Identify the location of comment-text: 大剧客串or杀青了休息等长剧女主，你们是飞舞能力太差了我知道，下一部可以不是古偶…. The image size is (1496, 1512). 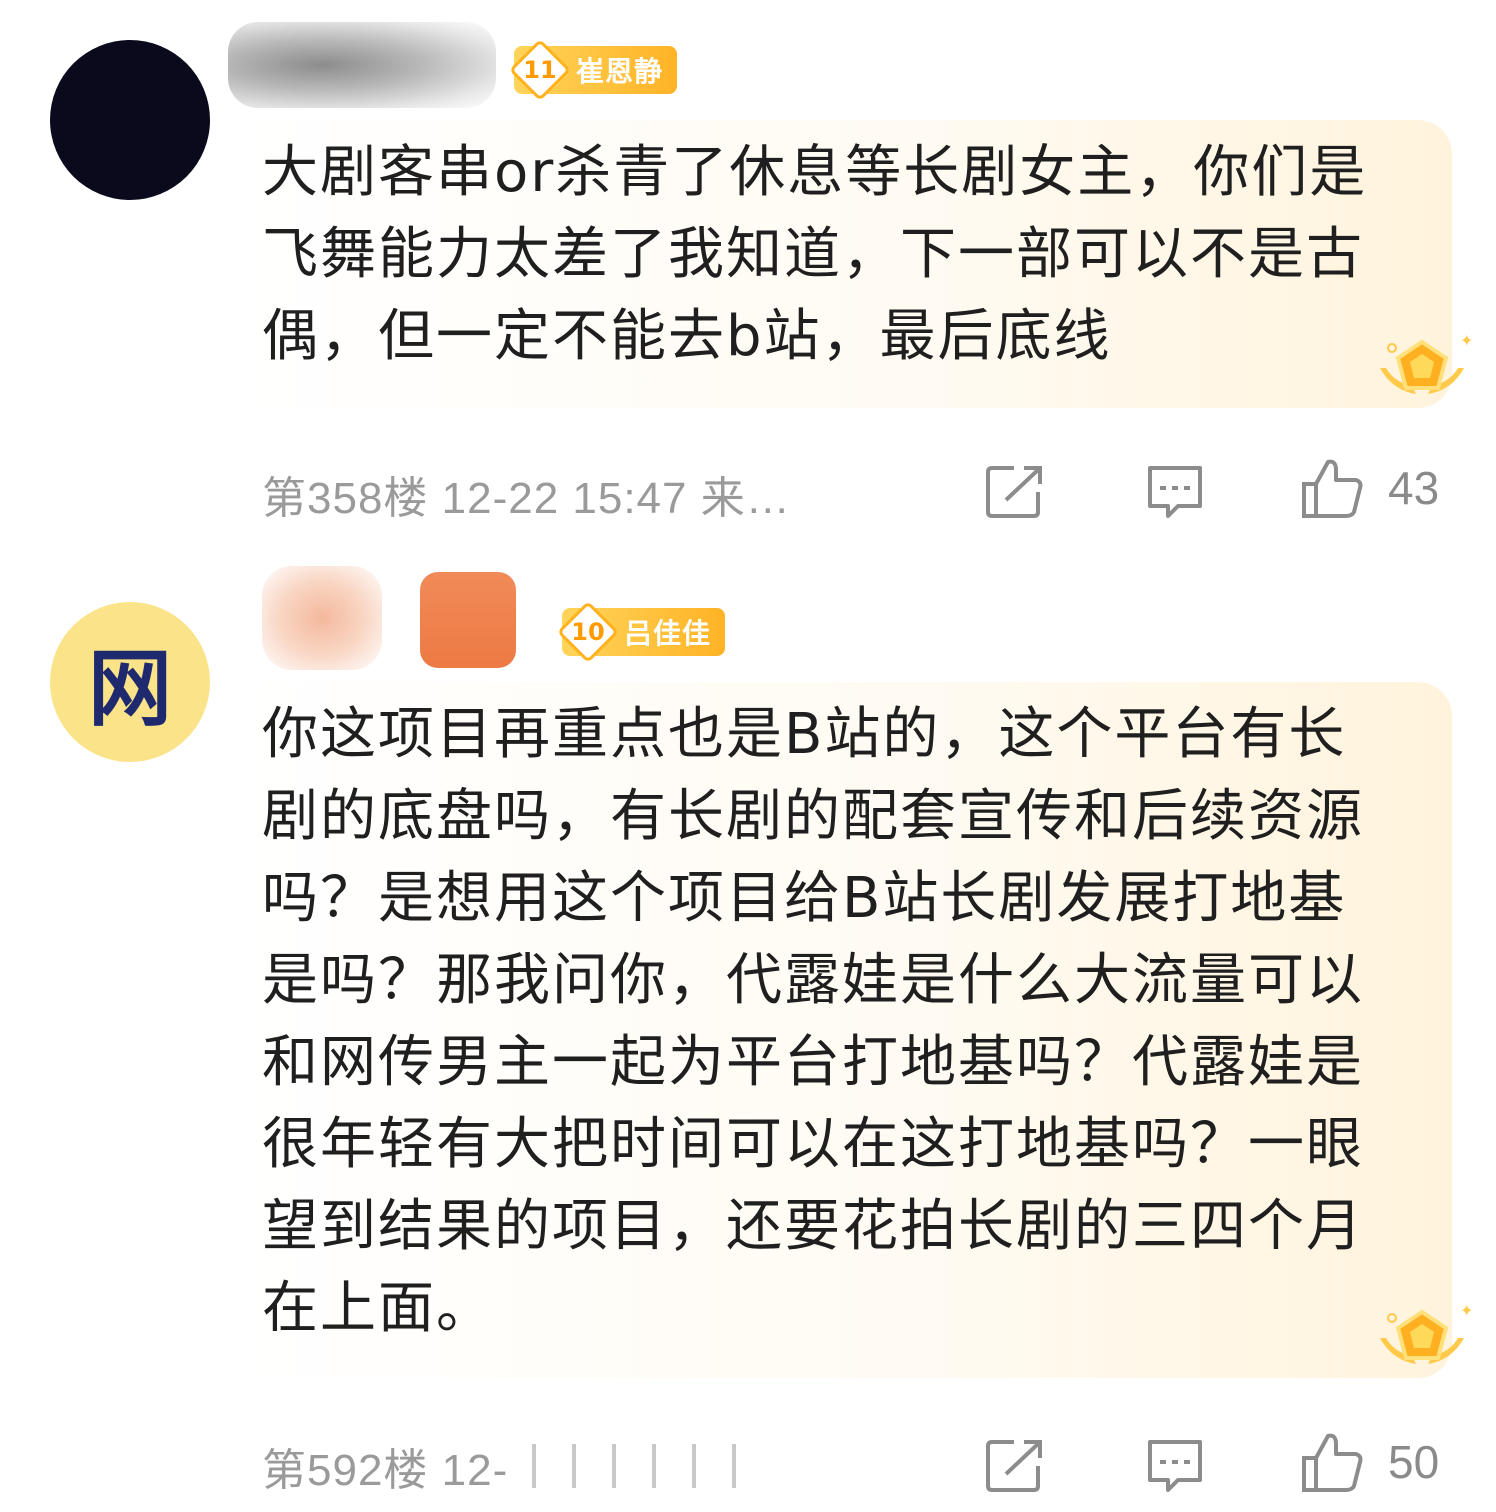
(815, 254).